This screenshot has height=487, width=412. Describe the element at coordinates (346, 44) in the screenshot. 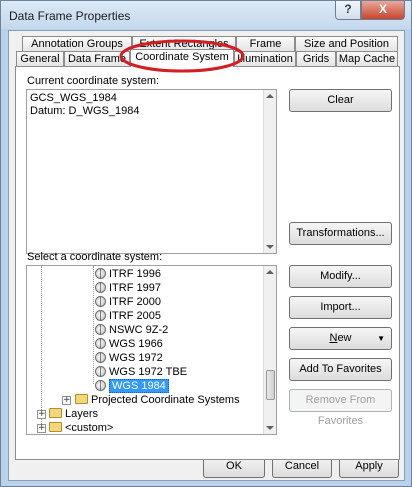

I see `tab-size-and-position: Size and Position` at that location.